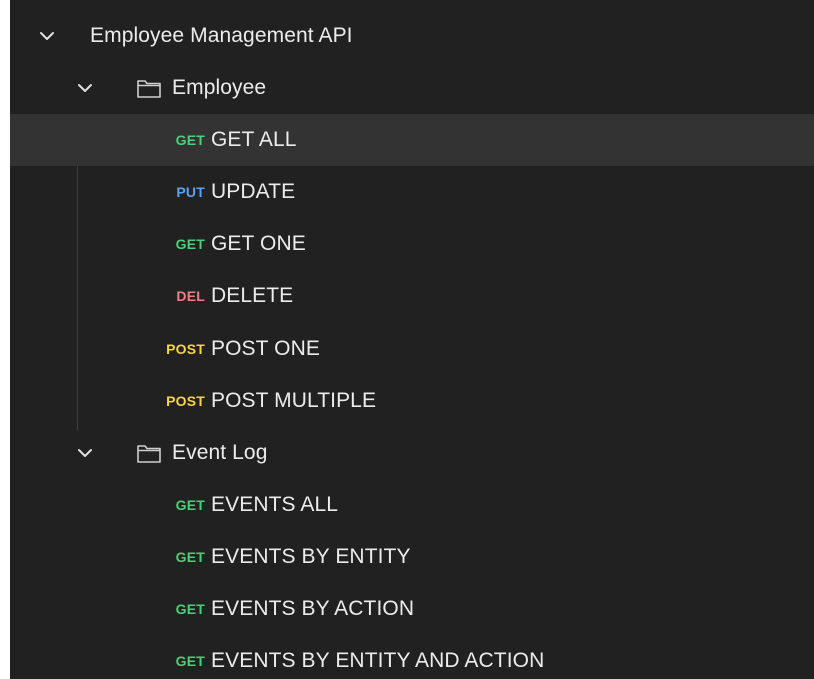 The image size is (814, 679). I want to click on collection-name: Employee Management API, so click(221, 35).